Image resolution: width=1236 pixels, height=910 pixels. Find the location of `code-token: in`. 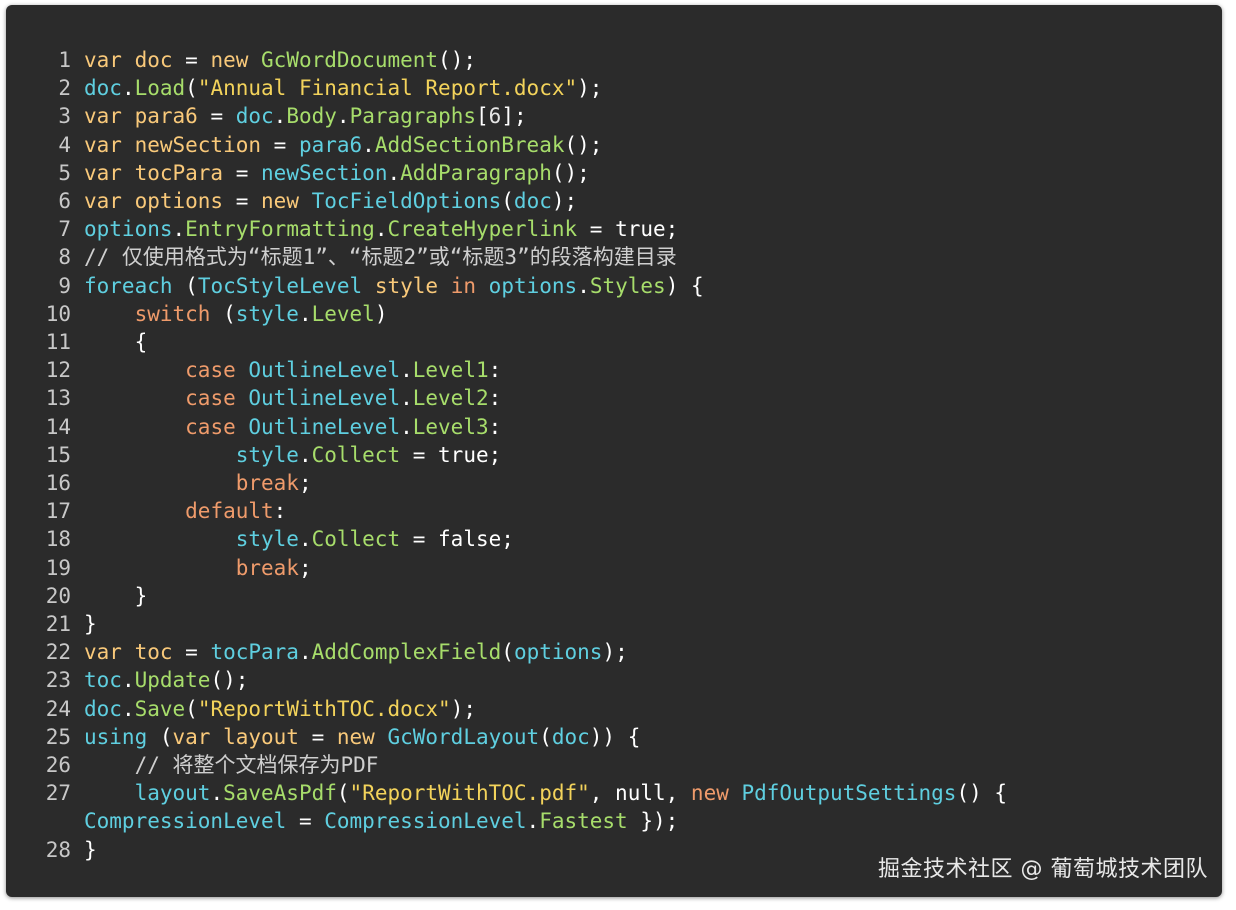

code-token: in is located at coordinates (463, 285).